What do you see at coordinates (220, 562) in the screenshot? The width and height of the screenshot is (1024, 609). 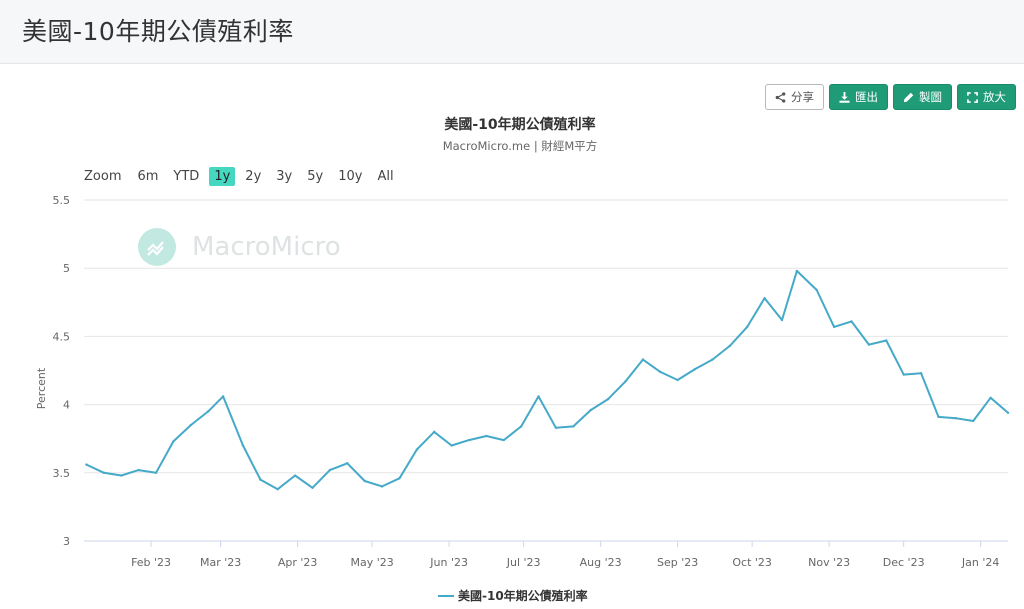 I see `x-tick-label: Mar '23` at bounding box center [220, 562].